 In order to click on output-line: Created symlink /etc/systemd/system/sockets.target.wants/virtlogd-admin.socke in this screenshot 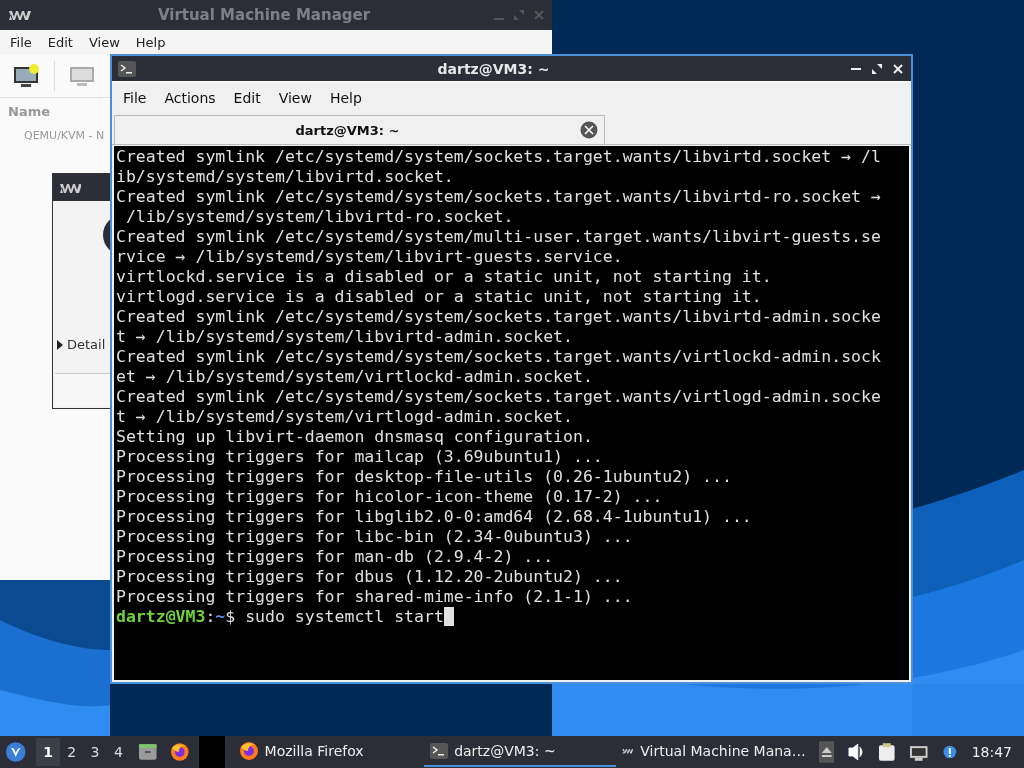, I will do `click(499, 397)`.